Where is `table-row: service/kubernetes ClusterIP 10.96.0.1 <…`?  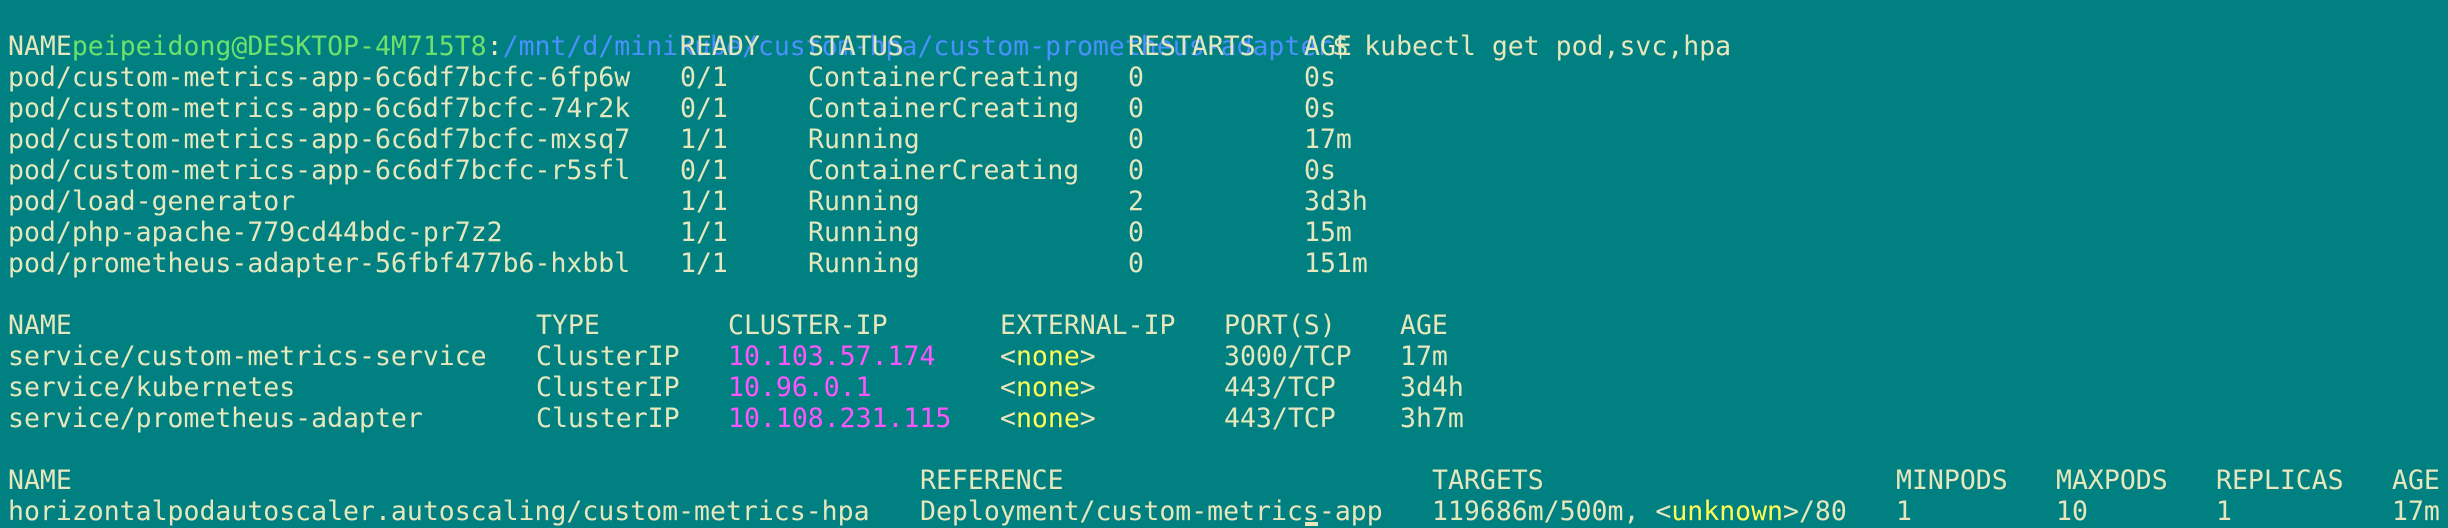
table-row: service/kubernetes ClusterIP 10.96.0.1 <… is located at coordinates (736, 387).